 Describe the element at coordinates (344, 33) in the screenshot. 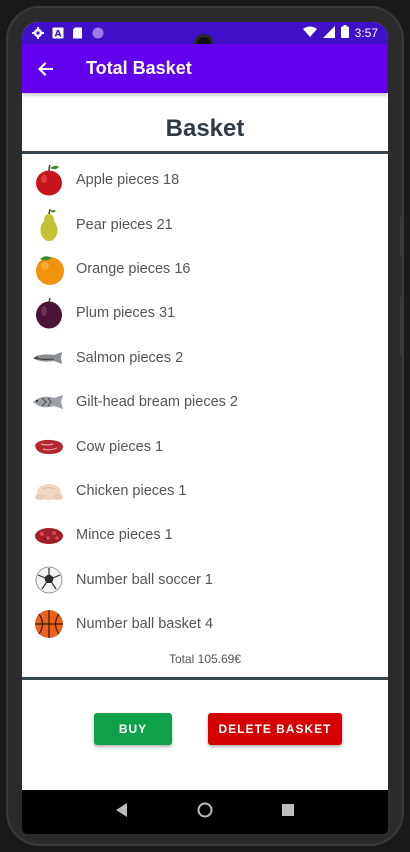

I see `battery-icon` at that location.